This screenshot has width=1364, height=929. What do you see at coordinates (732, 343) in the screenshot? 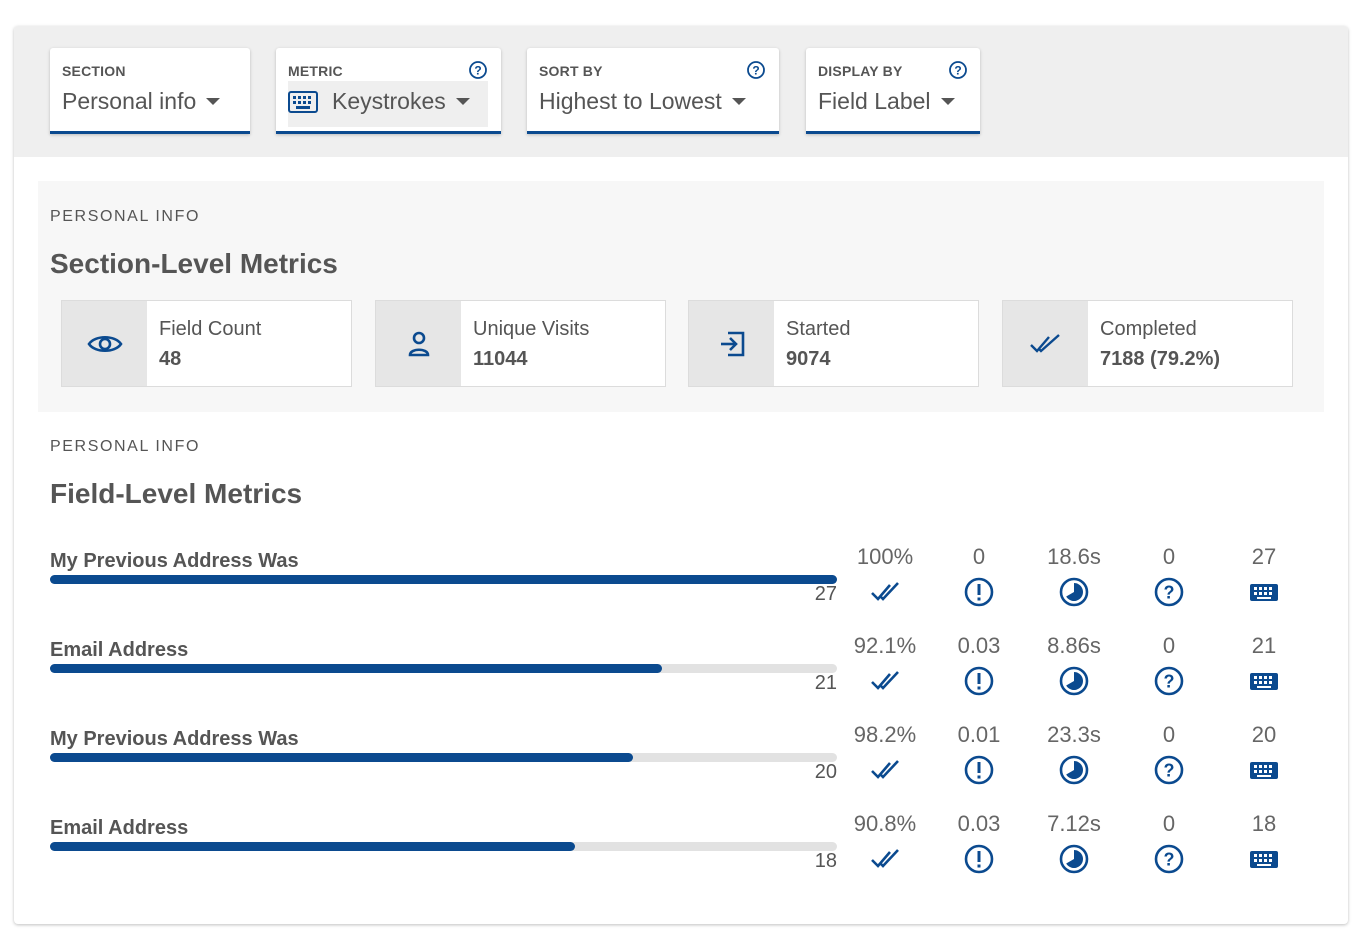
I see `enter-icon` at bounding box center [732, 343].